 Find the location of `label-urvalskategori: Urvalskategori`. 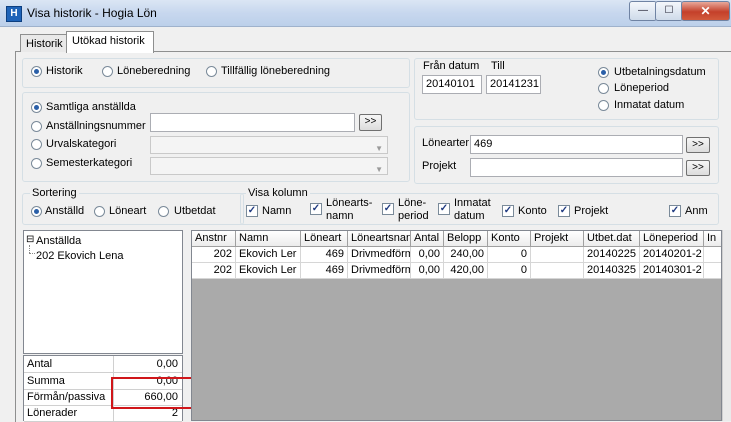

label-urvalskategori: Urvalskategori is located at coordinates (81, 144).